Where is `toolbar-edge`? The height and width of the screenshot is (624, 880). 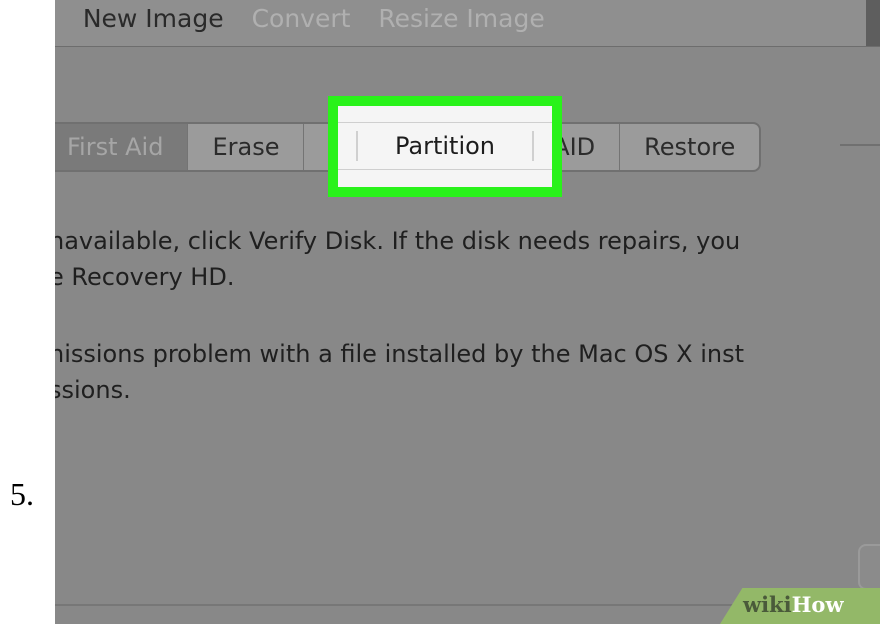 toolbar-edge is located at coordinates (873, 23).